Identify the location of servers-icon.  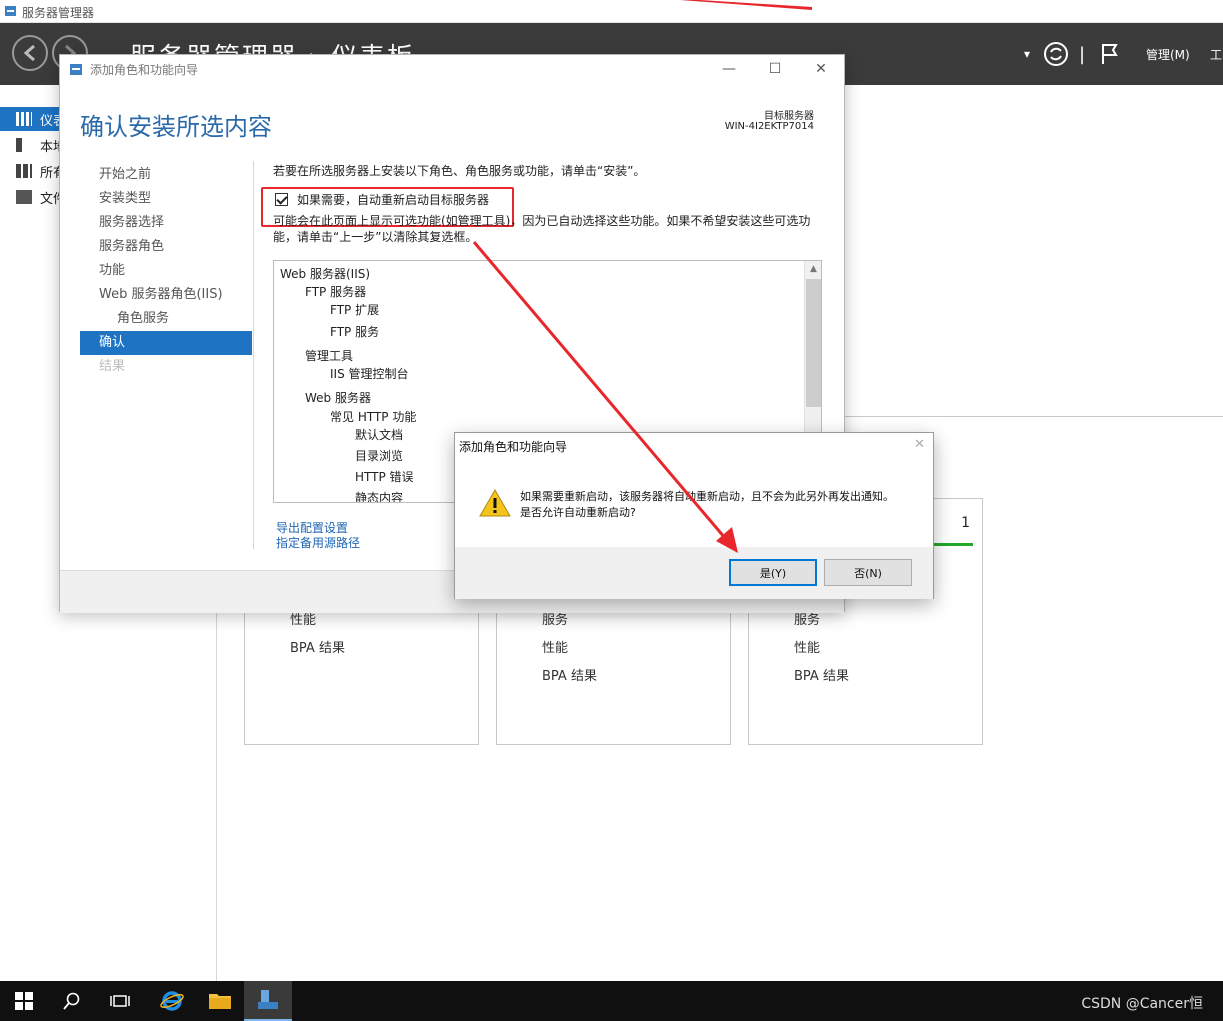
(24, 171).